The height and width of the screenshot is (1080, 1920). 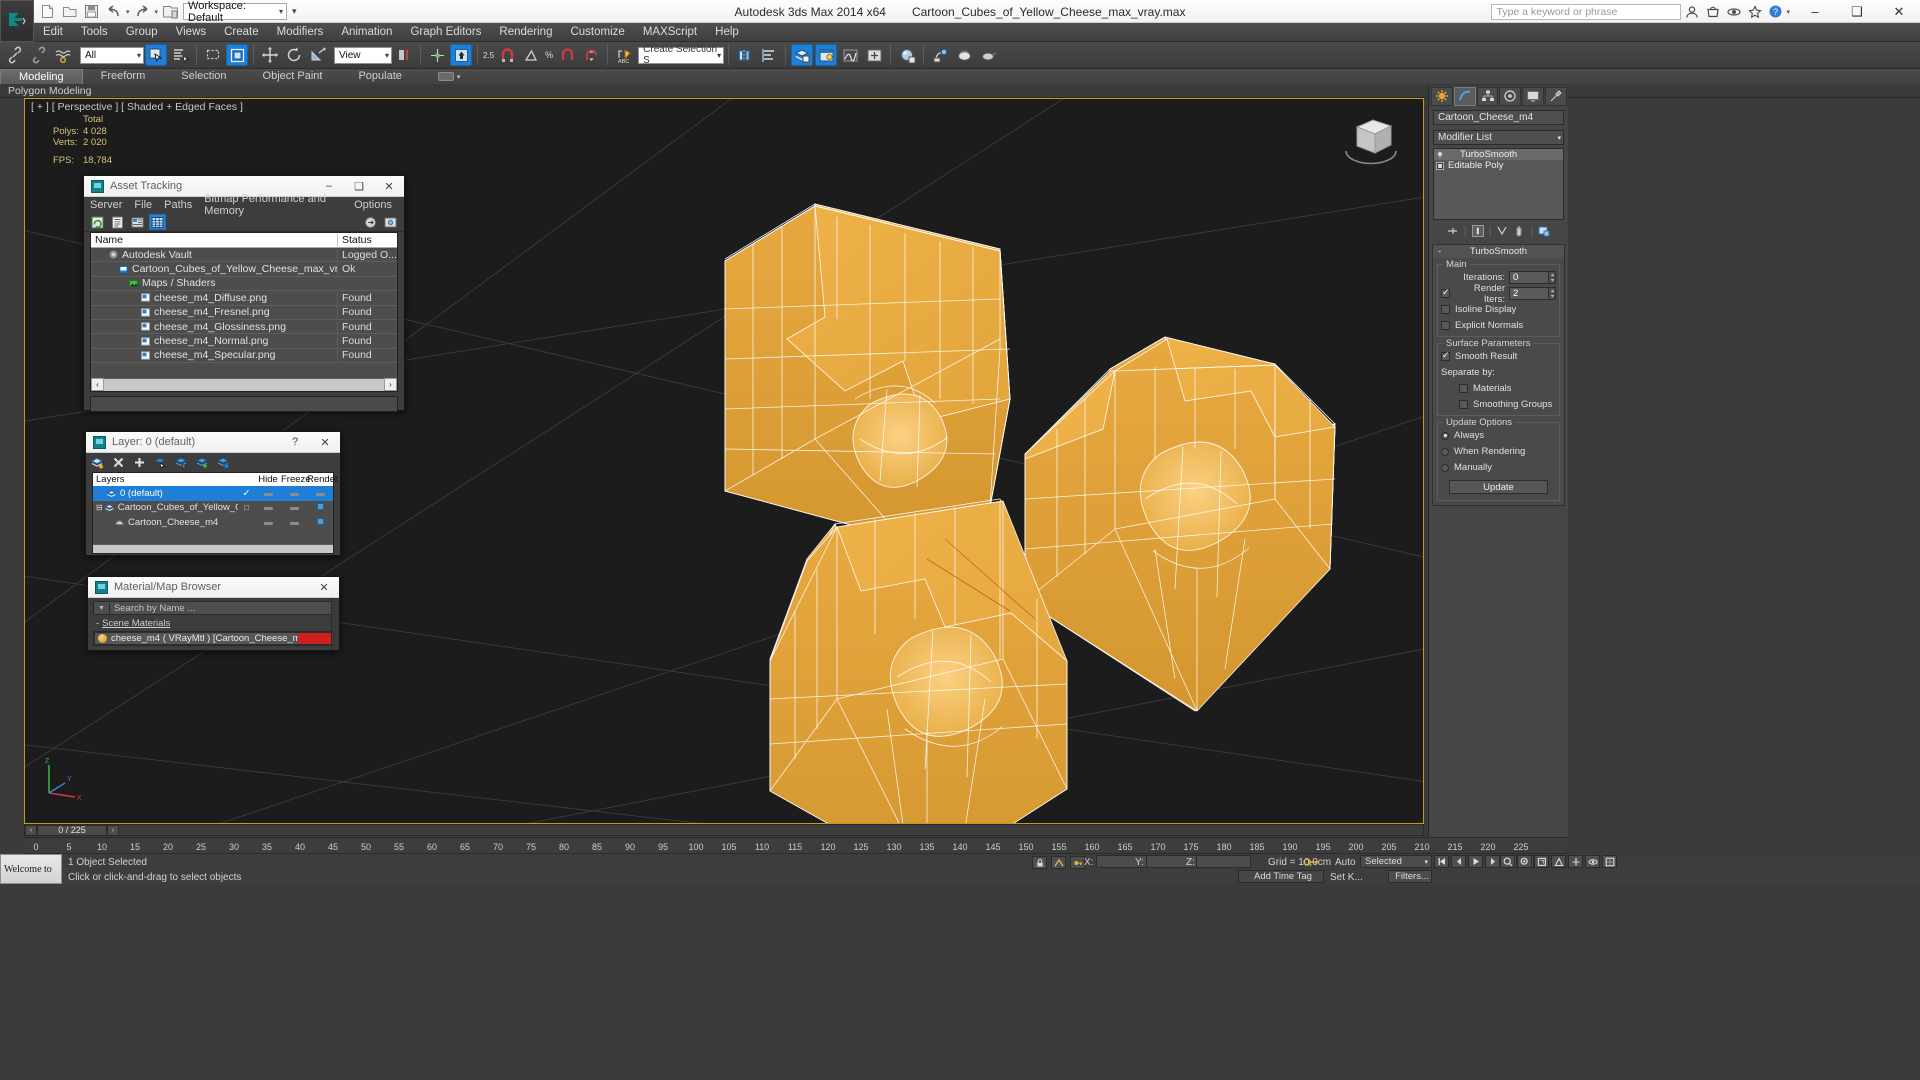 What do you see at coordinates (237, 55) in the screenshot?
I see `window-crossing-toggle-icon` at bounding box center [237, 55].